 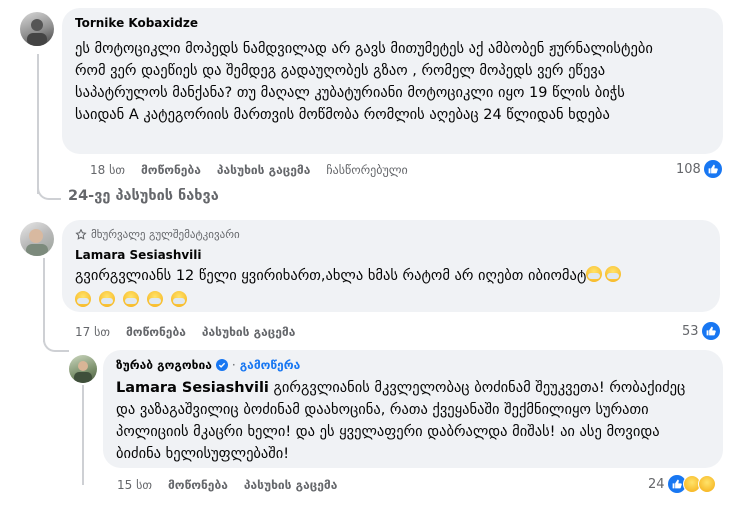 I want to click on comment-author: Lamara Sesiashvili, so click(x=138, y=255).